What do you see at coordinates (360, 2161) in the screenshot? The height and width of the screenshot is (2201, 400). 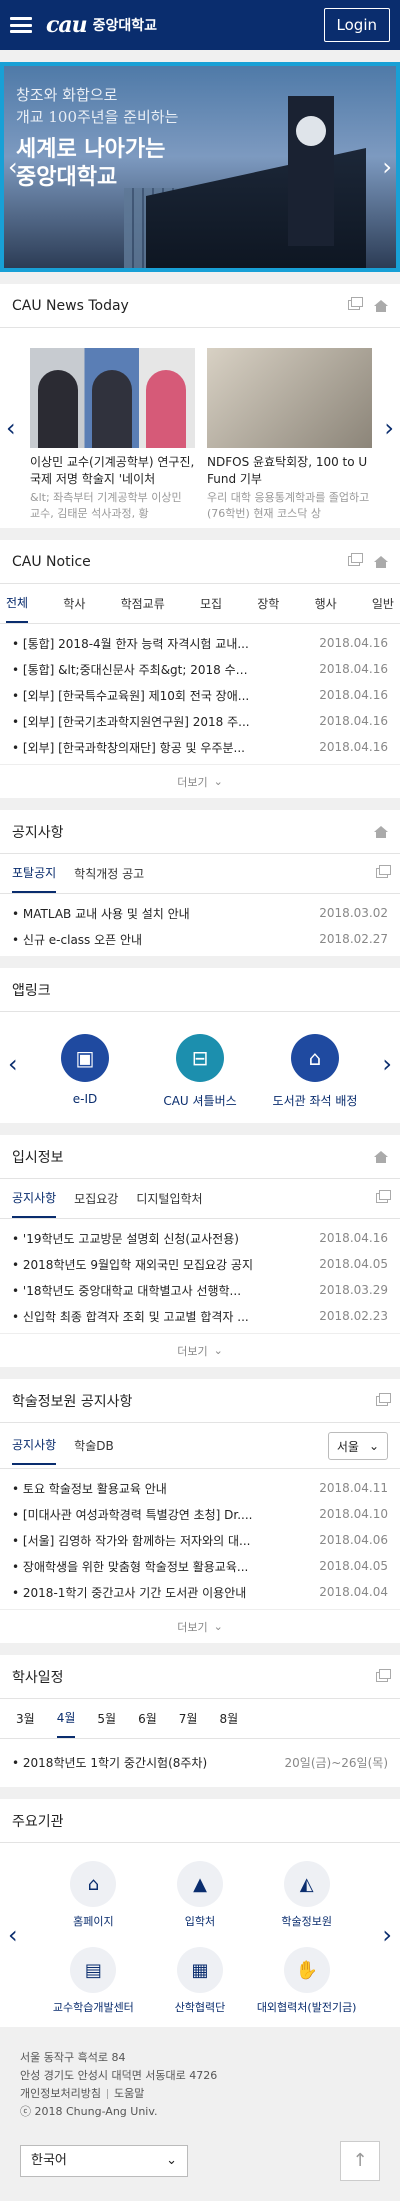 I see `scroll-top-button: ↑` at bounding box center [360, 2161].